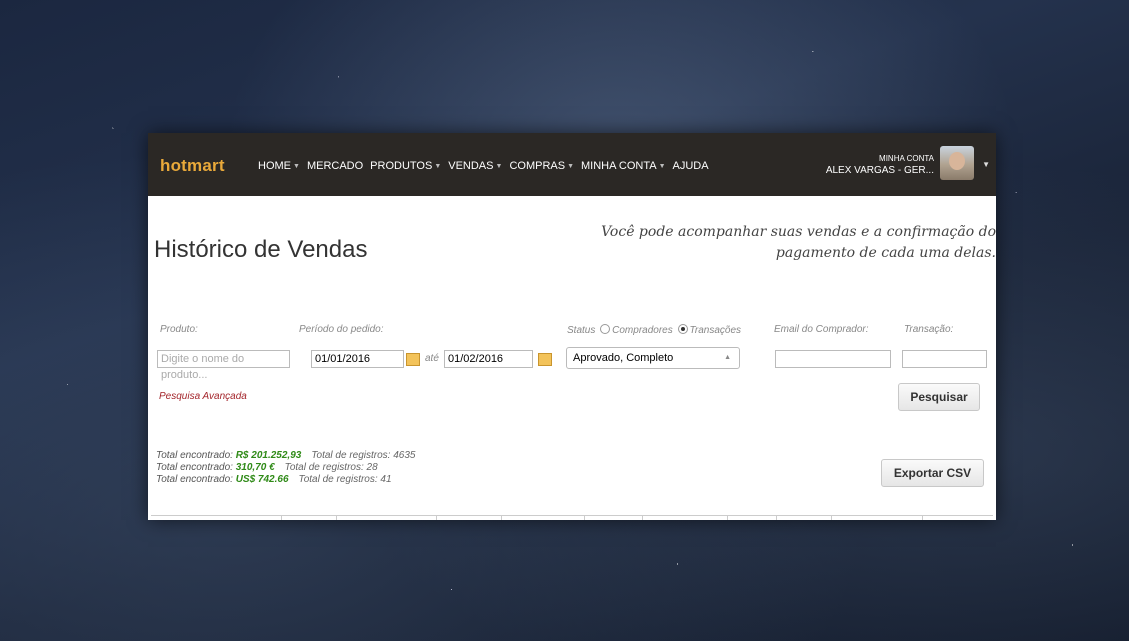 The height and width of the screenshot is (641, 1129). Describe the element at coordinates (581, 330) in the screenshot. I see `status-label: Status` at that location.